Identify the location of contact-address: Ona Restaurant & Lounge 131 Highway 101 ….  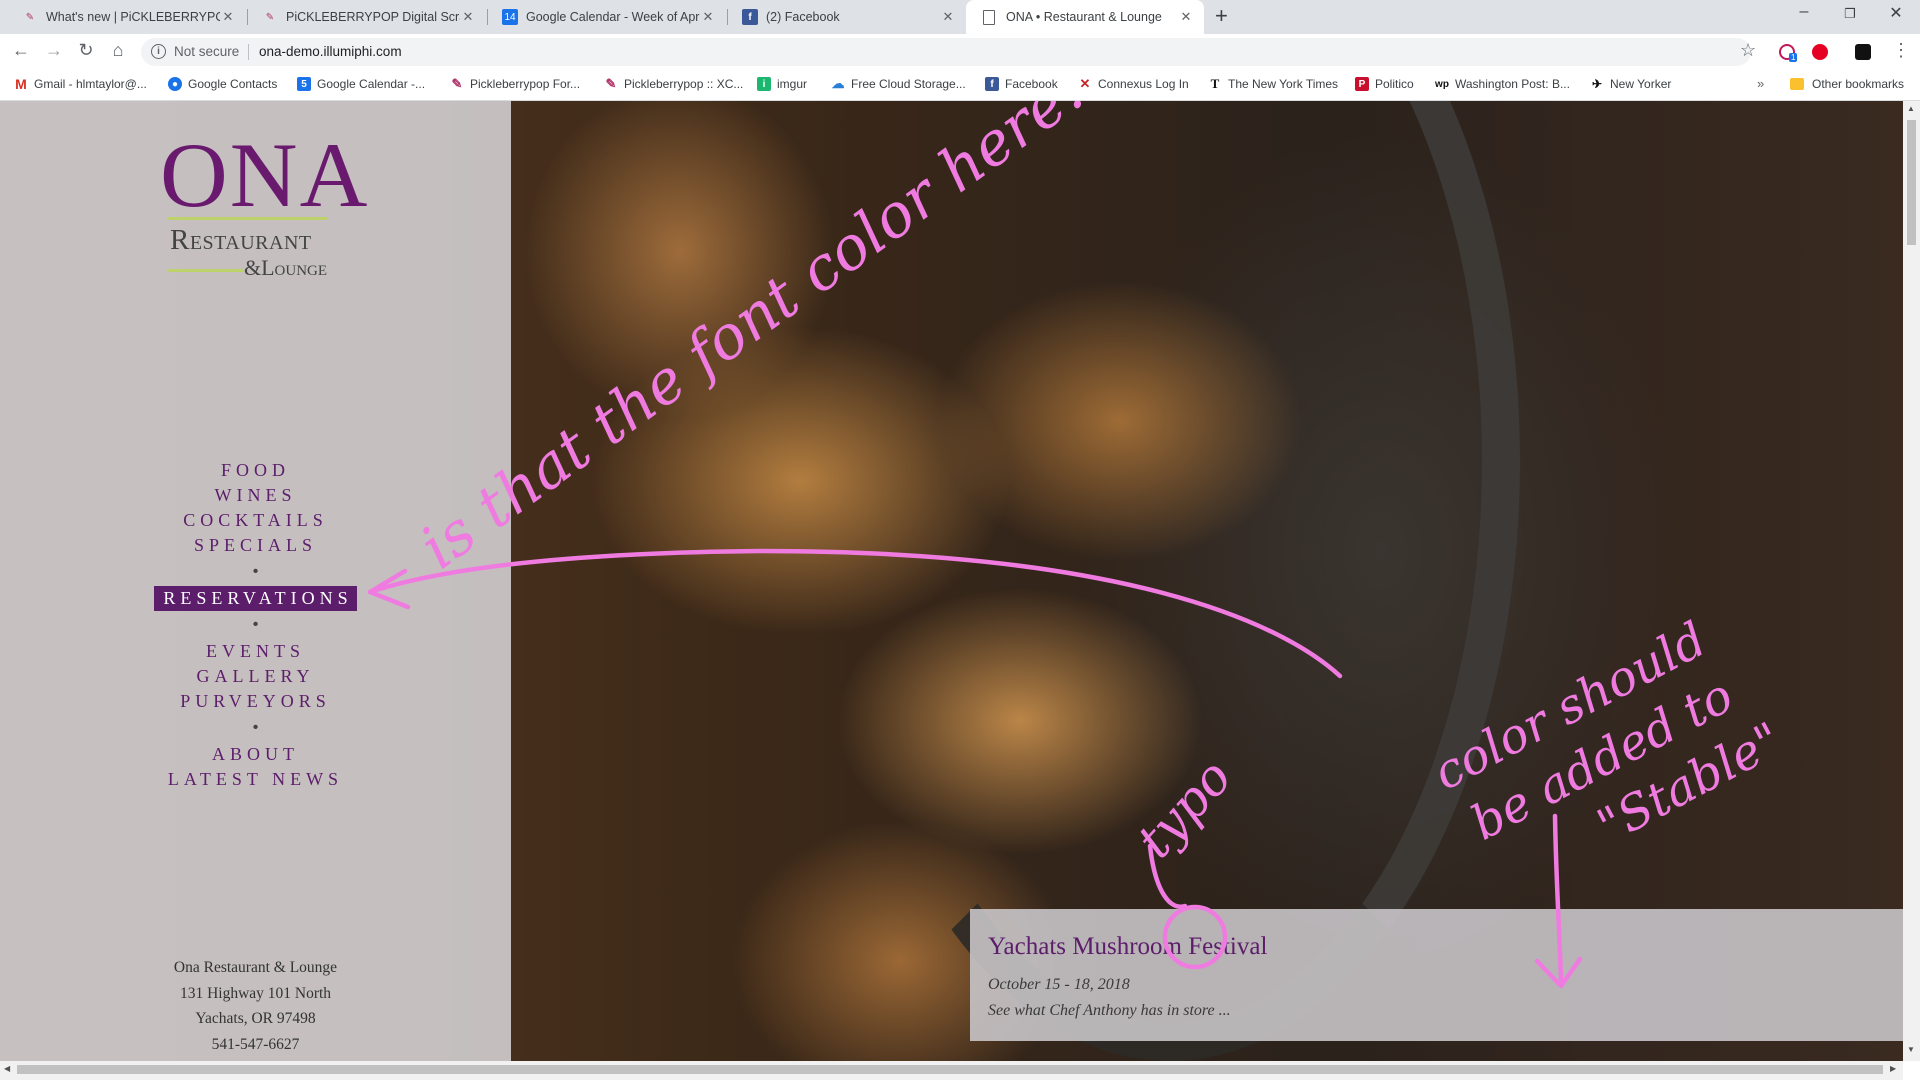
(255, 1006).